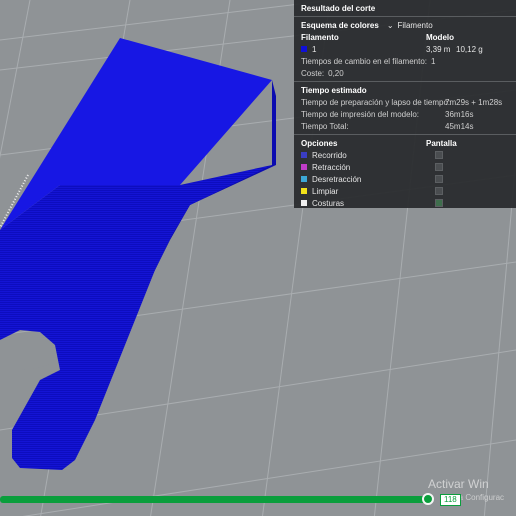 Image resolution: width=516 pixels, height=516 pixels. I want to click on total-time-value: 45m14s, so click(459, 126).